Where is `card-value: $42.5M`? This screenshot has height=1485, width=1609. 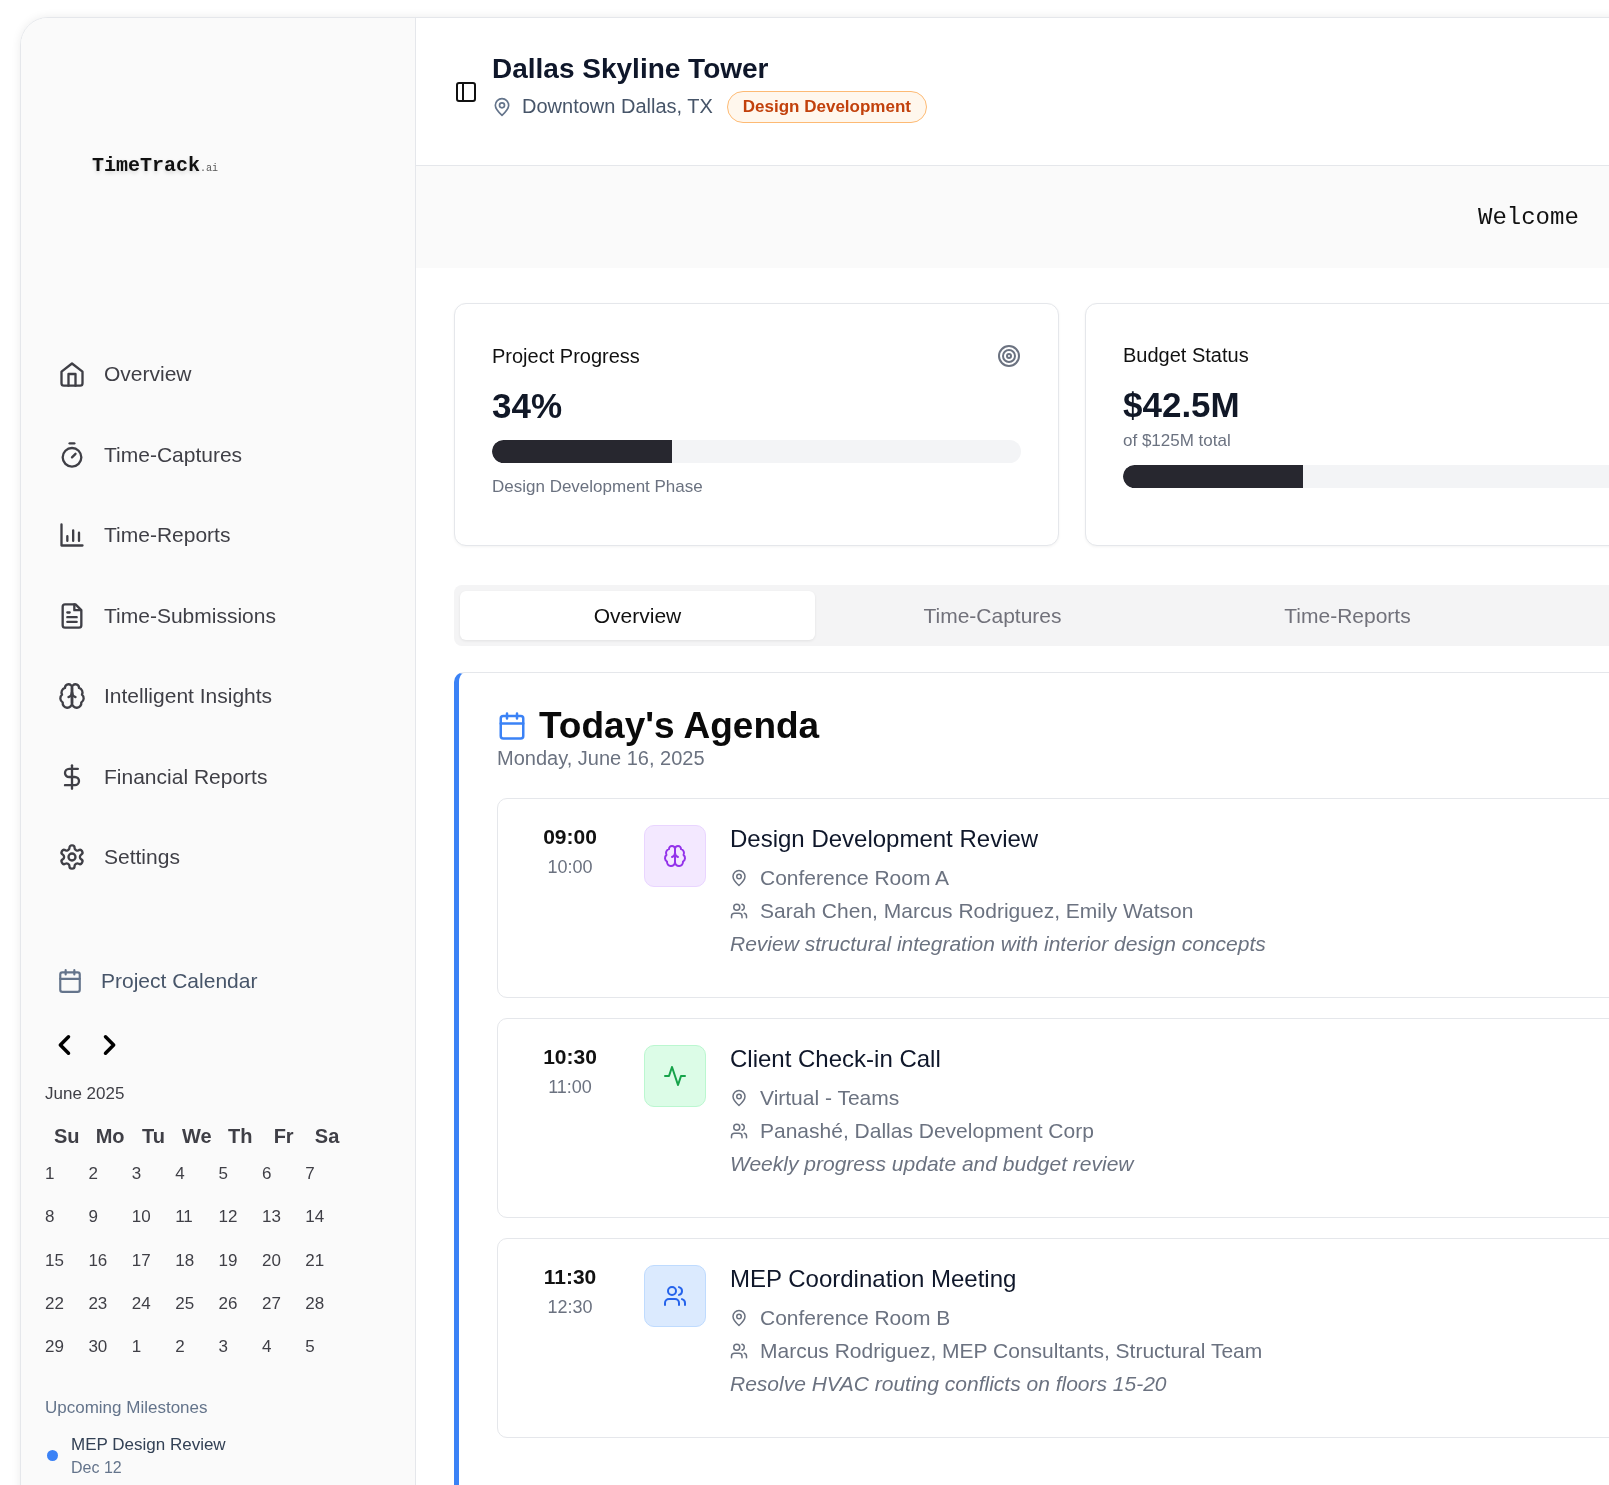 card-value: $42.5M is located at coordinates (1182, 405).